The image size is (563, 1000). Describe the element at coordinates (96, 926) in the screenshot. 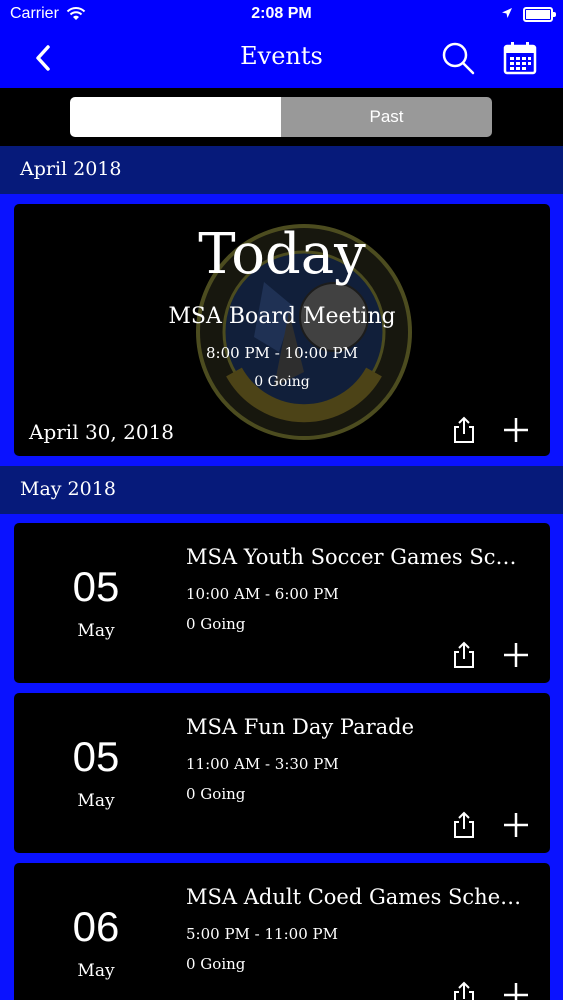

I see `event-day: 06` at that location.